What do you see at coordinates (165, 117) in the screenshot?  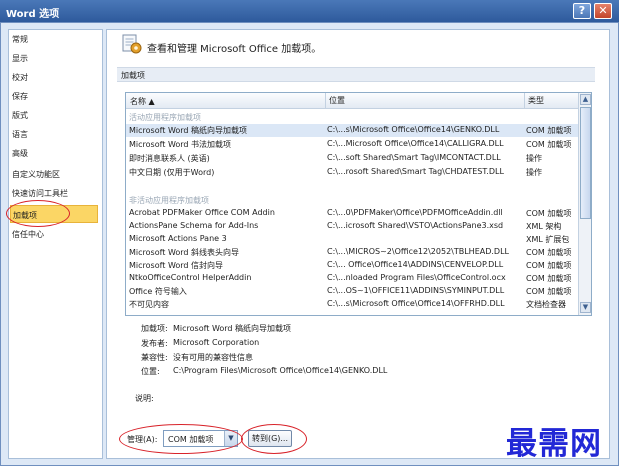 I see `group-header-active: 活动应用程序加载项` at bounding box center [165, 117].